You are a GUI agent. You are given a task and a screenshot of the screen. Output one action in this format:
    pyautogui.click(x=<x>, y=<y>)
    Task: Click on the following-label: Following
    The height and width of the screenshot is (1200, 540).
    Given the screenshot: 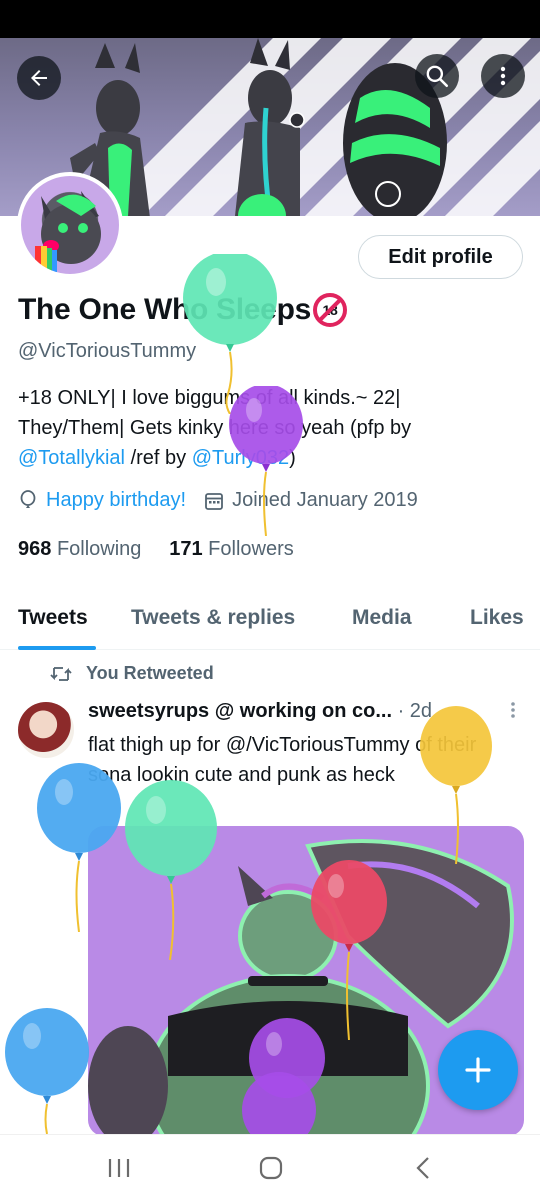 What is the action you would take?
    pyautogui.click(x=99, y=549)
    